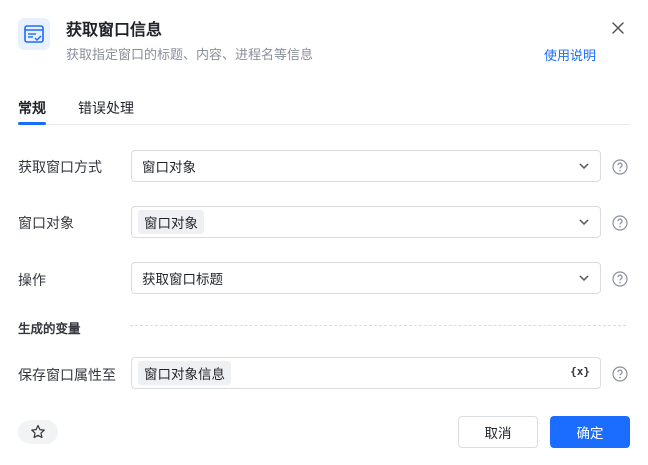  I want to click on operation-select: 获取窗口标题, so click(366, 278).